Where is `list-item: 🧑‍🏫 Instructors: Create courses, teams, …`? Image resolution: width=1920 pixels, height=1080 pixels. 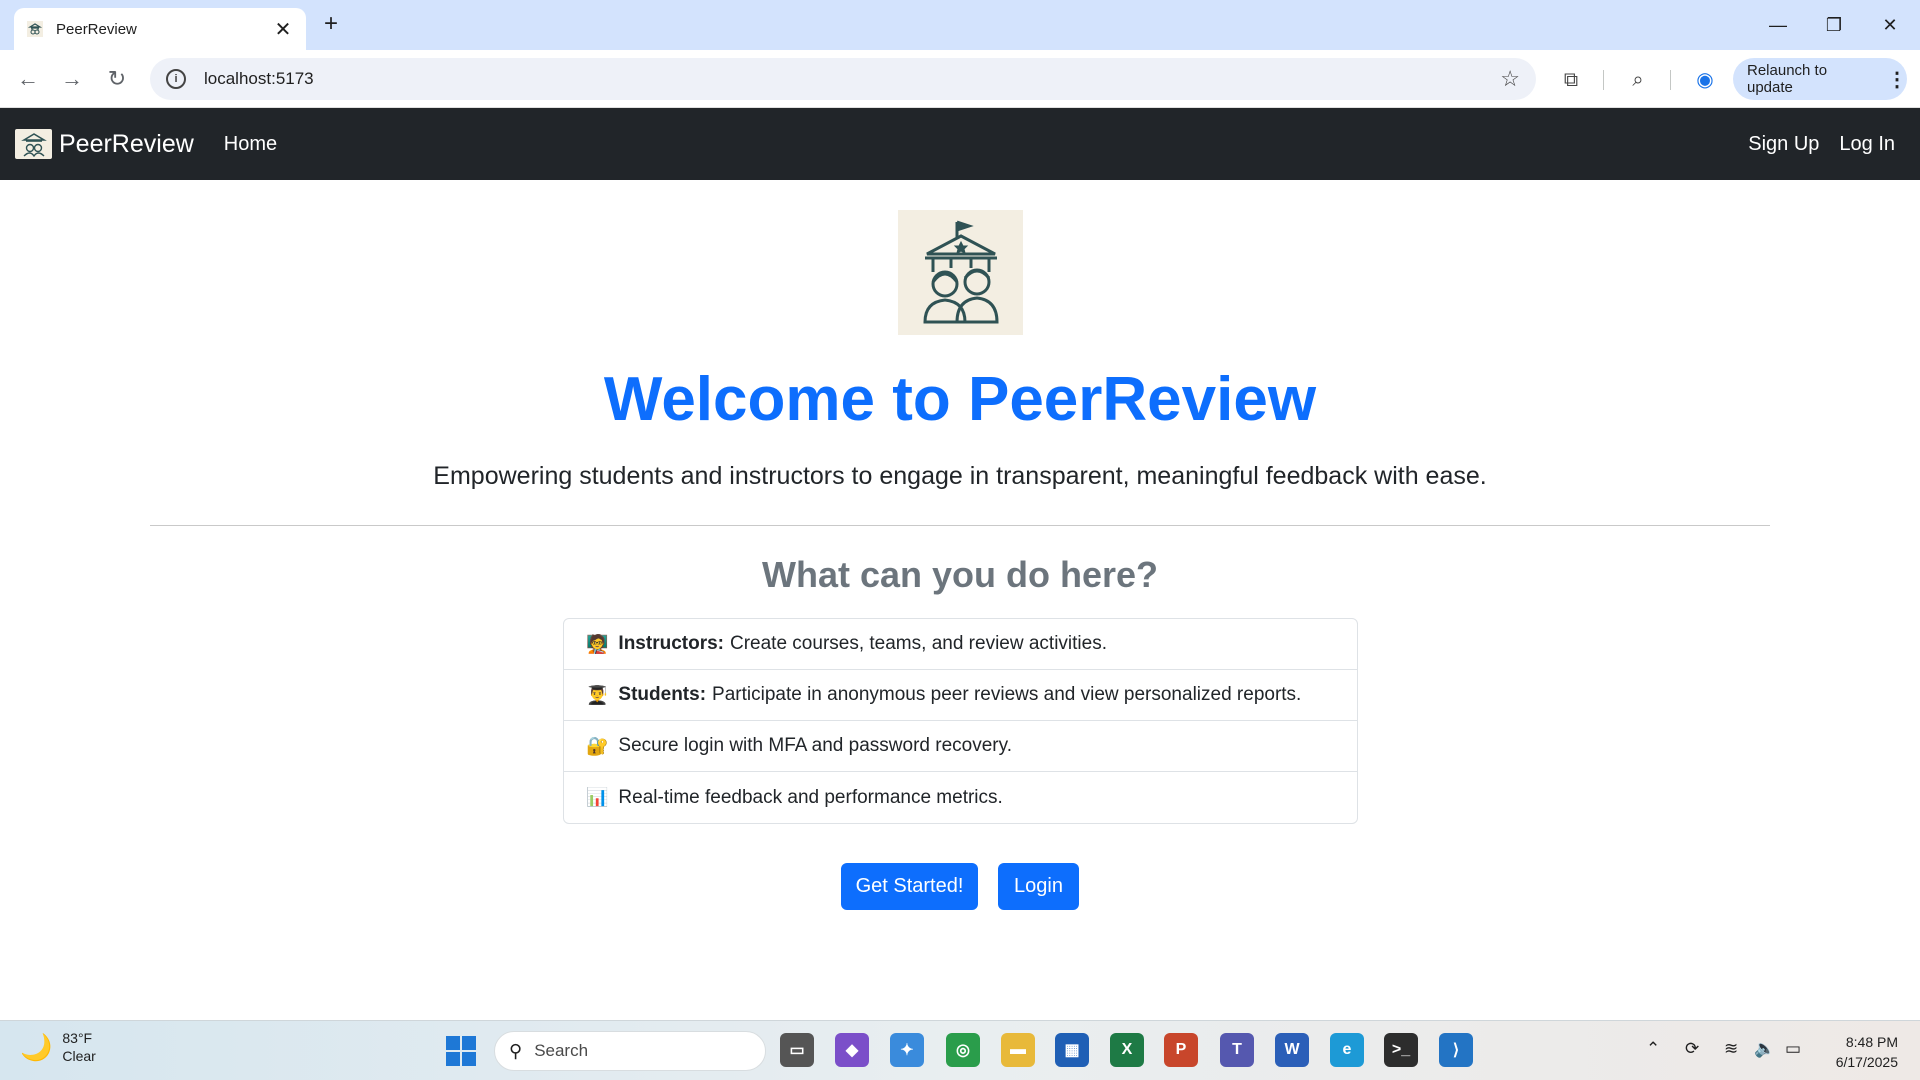 list-item: 🧑‍🏫 Instructors: Create courses, teams, … is located at coordinates (960, 644).